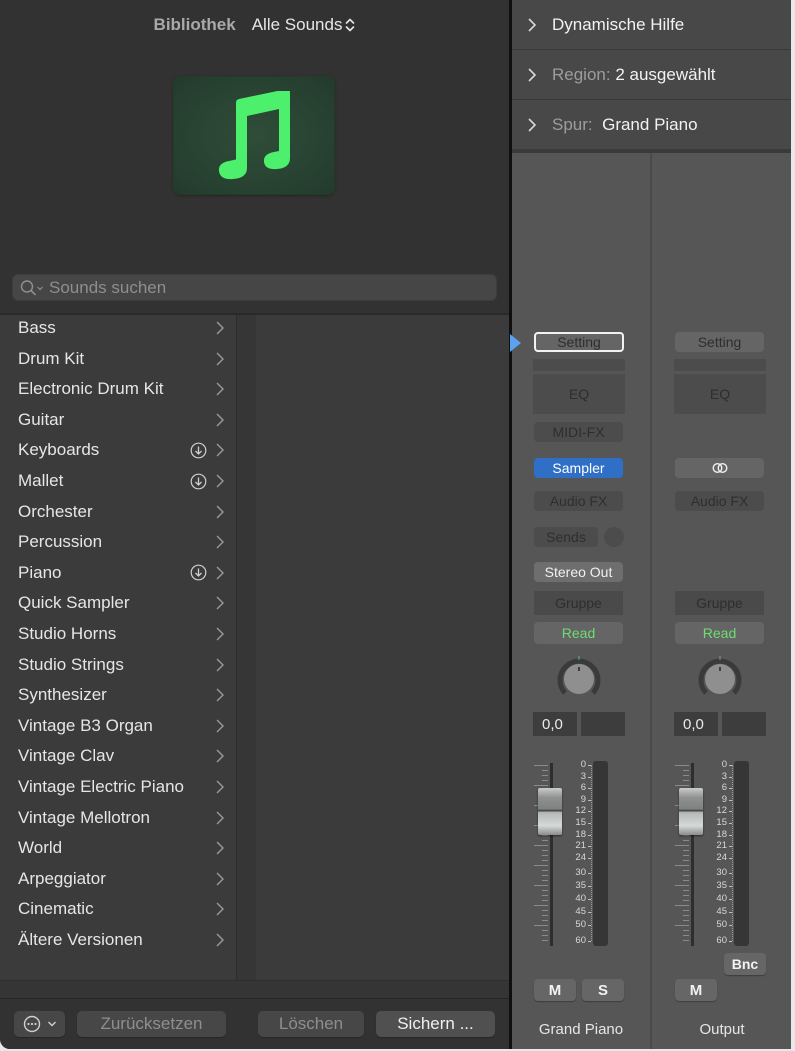 The image size is (795, 1051). I want to click on patch-icon-tile, so click(254, 135).